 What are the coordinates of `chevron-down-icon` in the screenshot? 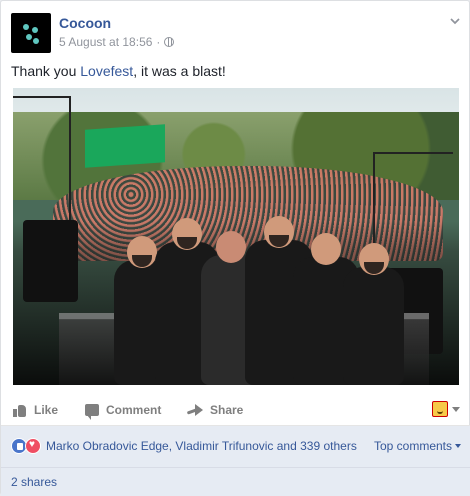 It's located at (456, 409).